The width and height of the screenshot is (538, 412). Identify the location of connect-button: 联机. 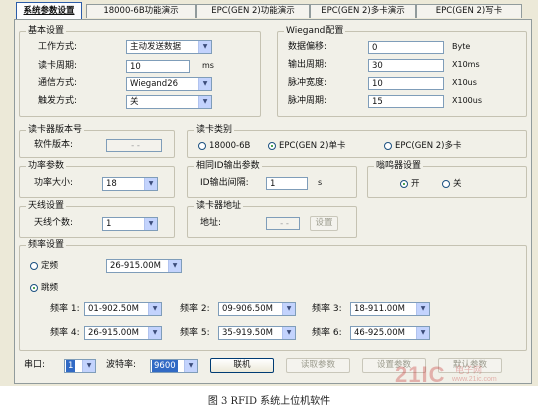
(242, 365).